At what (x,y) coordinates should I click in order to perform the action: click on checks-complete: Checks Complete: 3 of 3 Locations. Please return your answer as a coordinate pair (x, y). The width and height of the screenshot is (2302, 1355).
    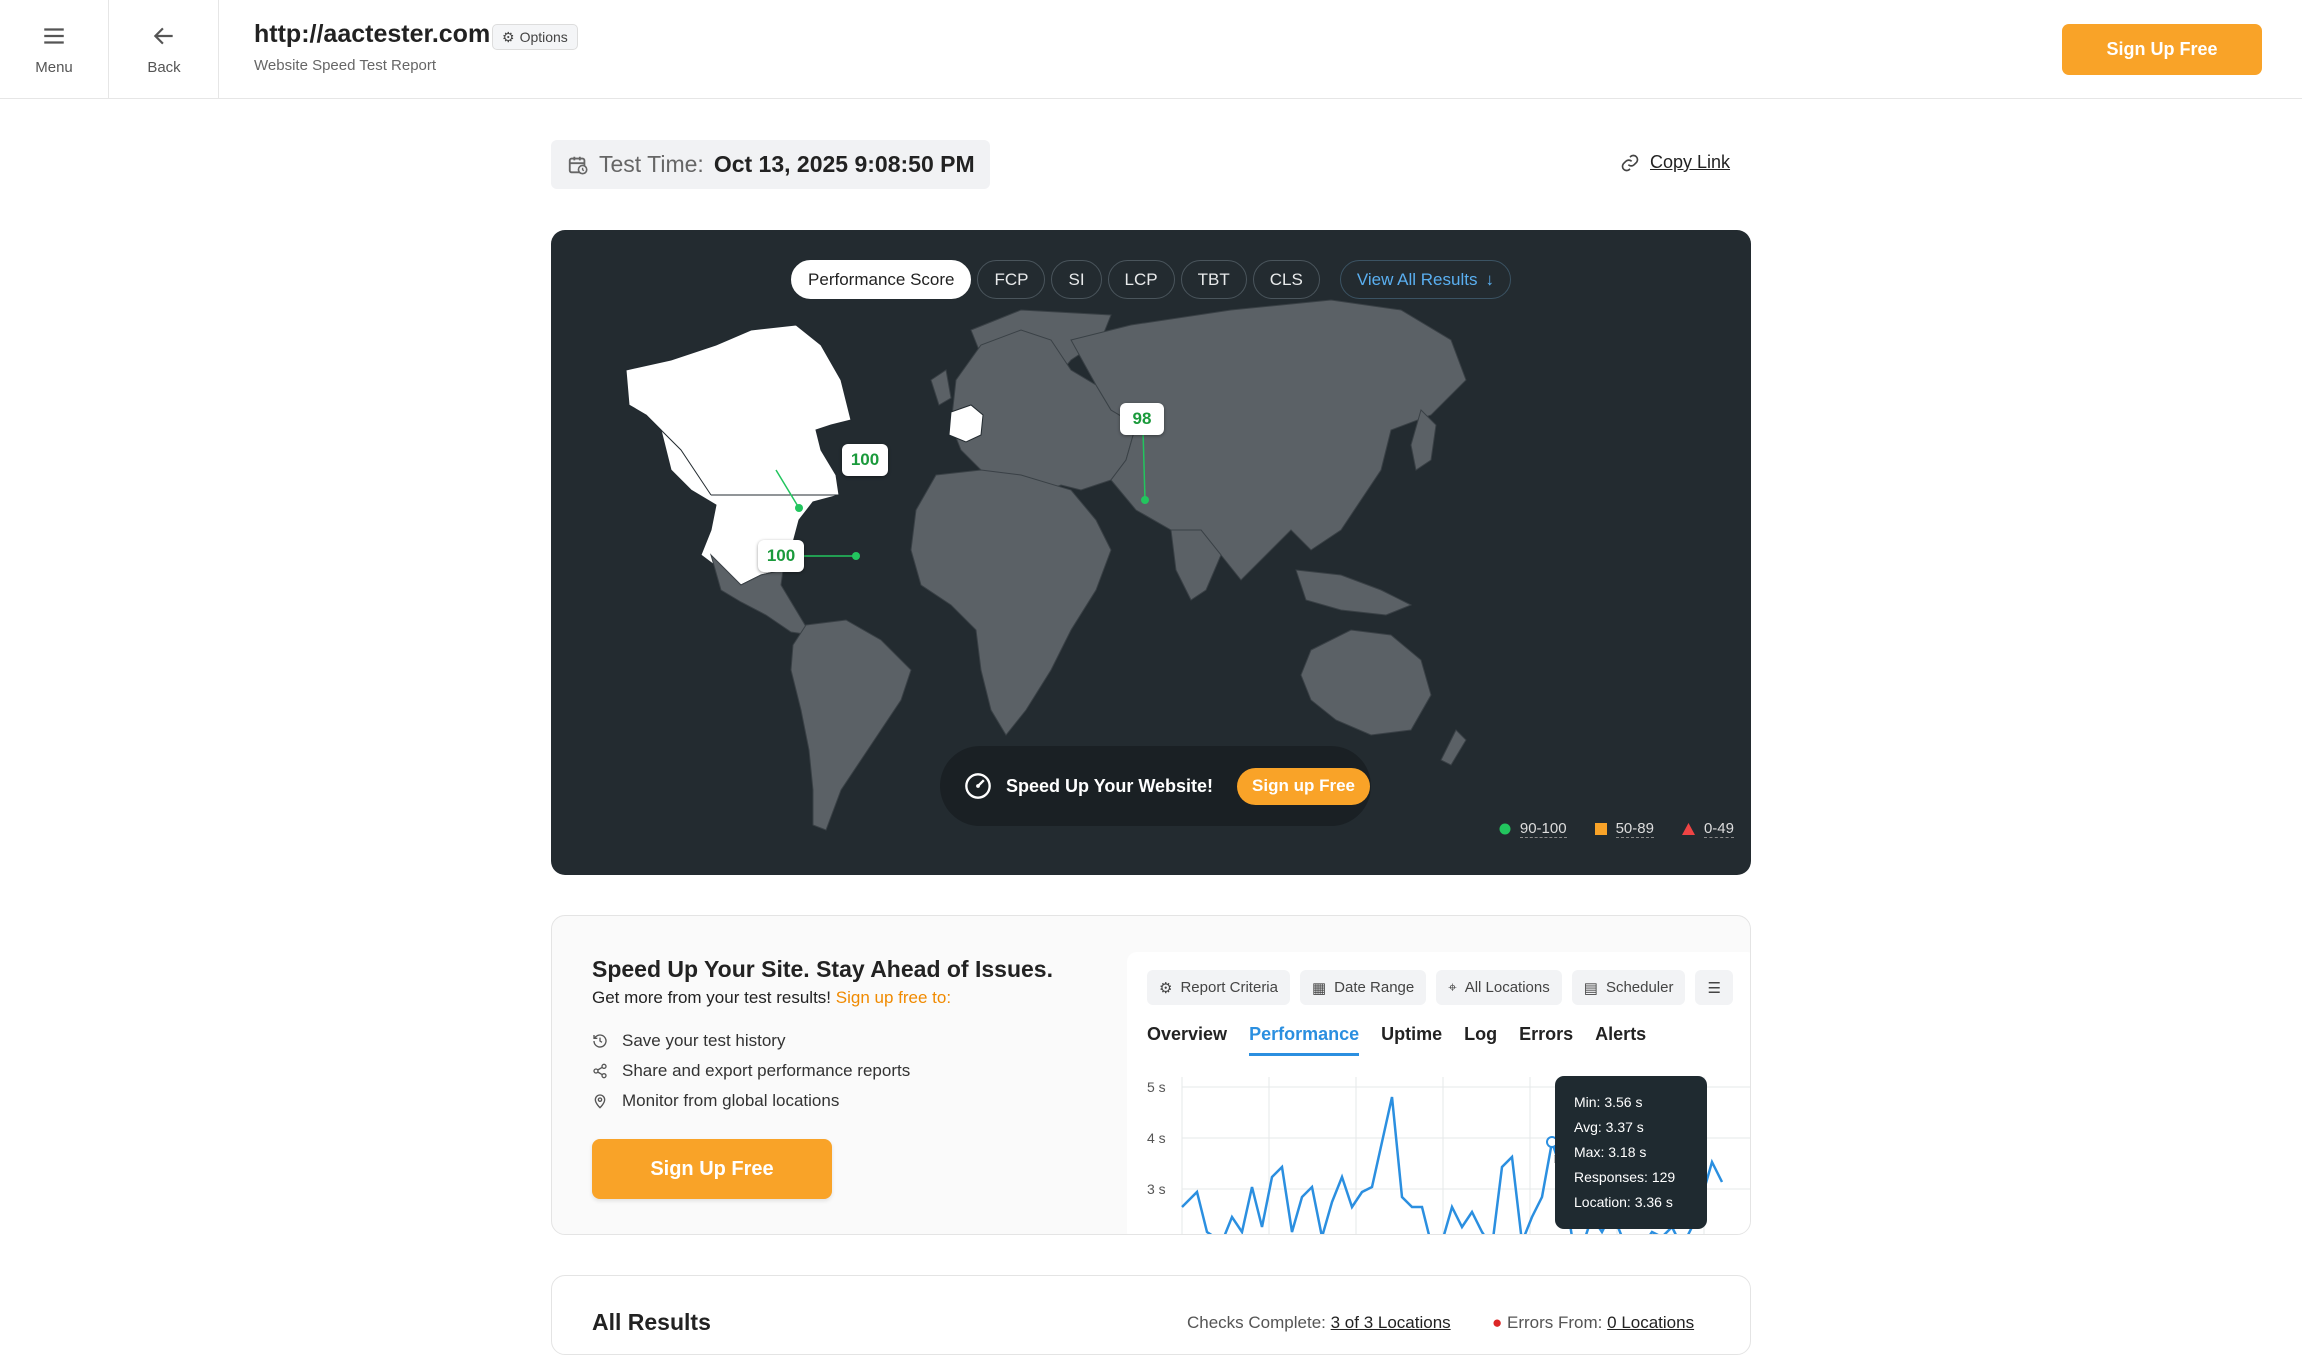
    Looking at the image, I should click on (1319, 1323).